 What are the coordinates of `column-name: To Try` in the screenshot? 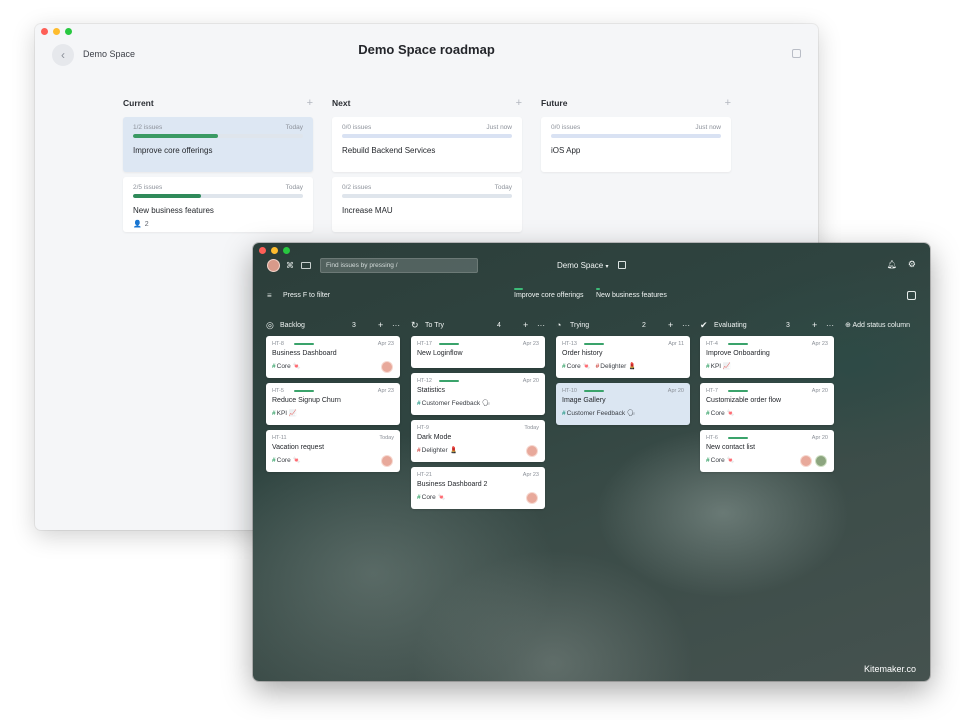 It's located at (435, 325).